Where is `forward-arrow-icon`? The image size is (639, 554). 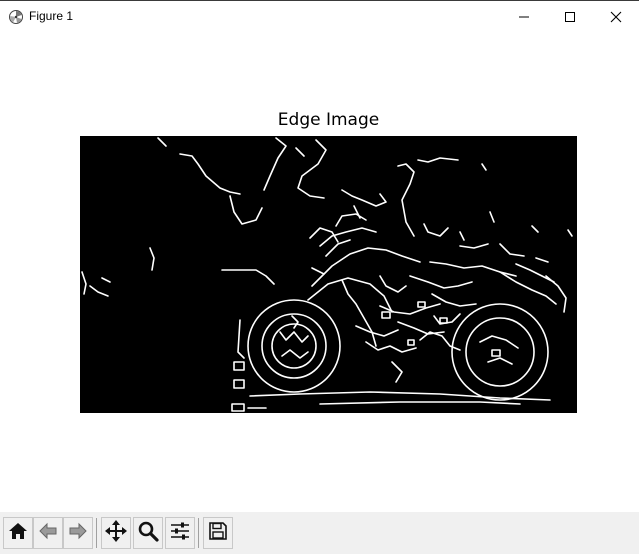
forward-arrow-icon is located at coordinates (78, 533).